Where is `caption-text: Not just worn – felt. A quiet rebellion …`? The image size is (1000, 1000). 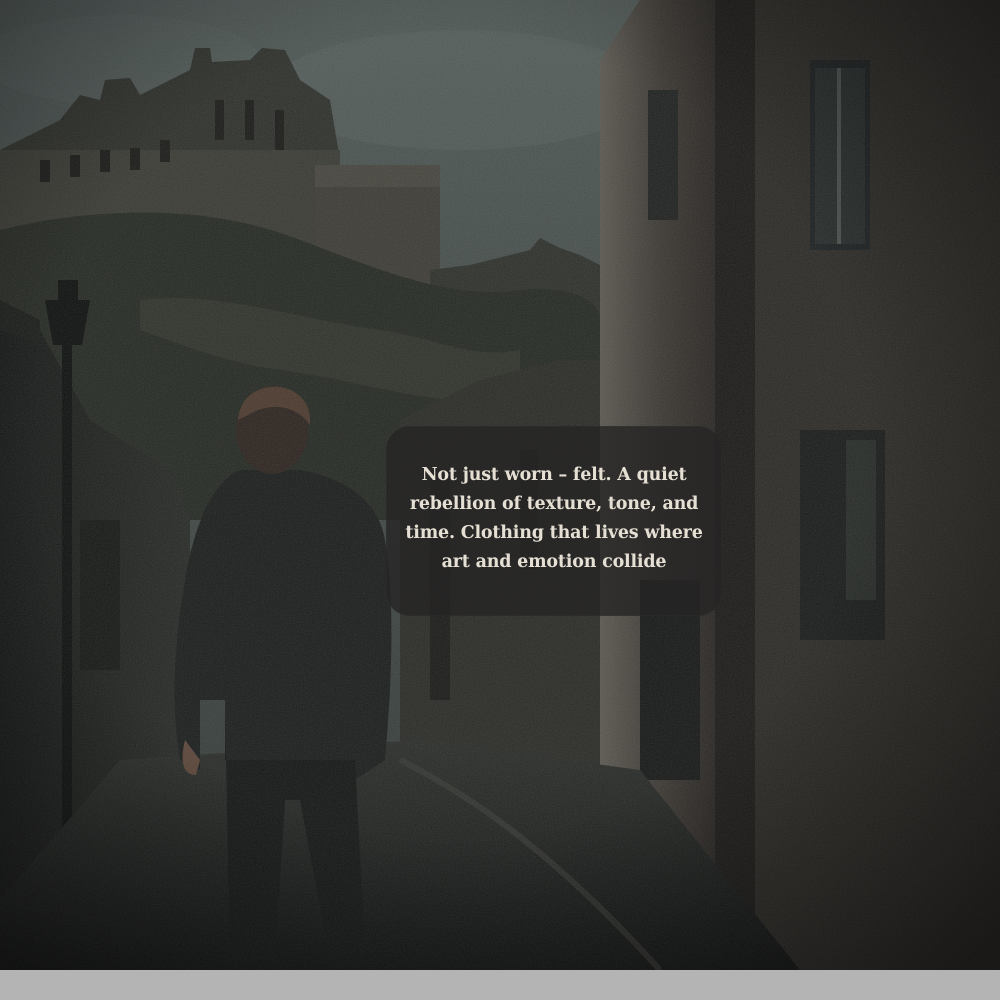 caption-text: Not just worn – felt. A quiet rebellion … is located at coordinates (554, 518).